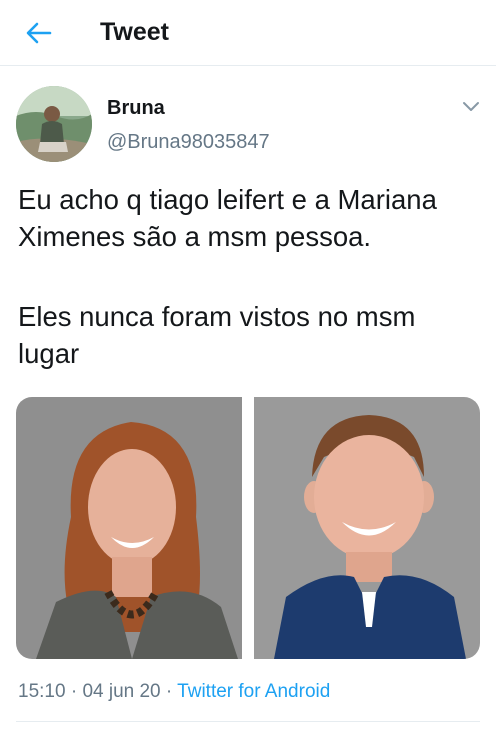 This screenshot has height=732, width=496. I want to click on more-options-button, so click(471, 106).